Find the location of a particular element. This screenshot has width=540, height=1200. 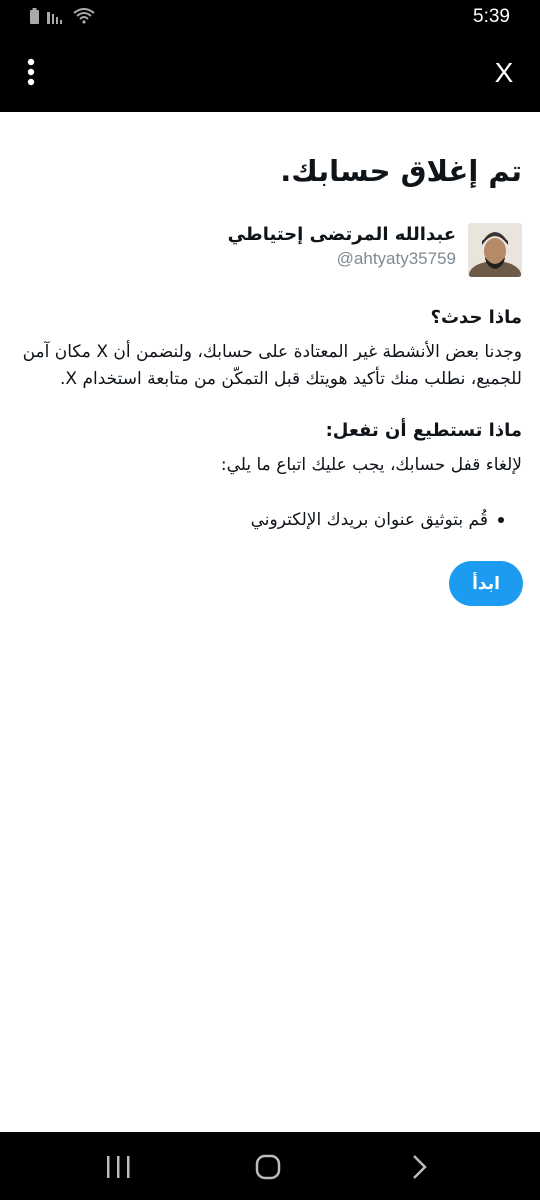

battery-icon is located at coordinates (34, 18).